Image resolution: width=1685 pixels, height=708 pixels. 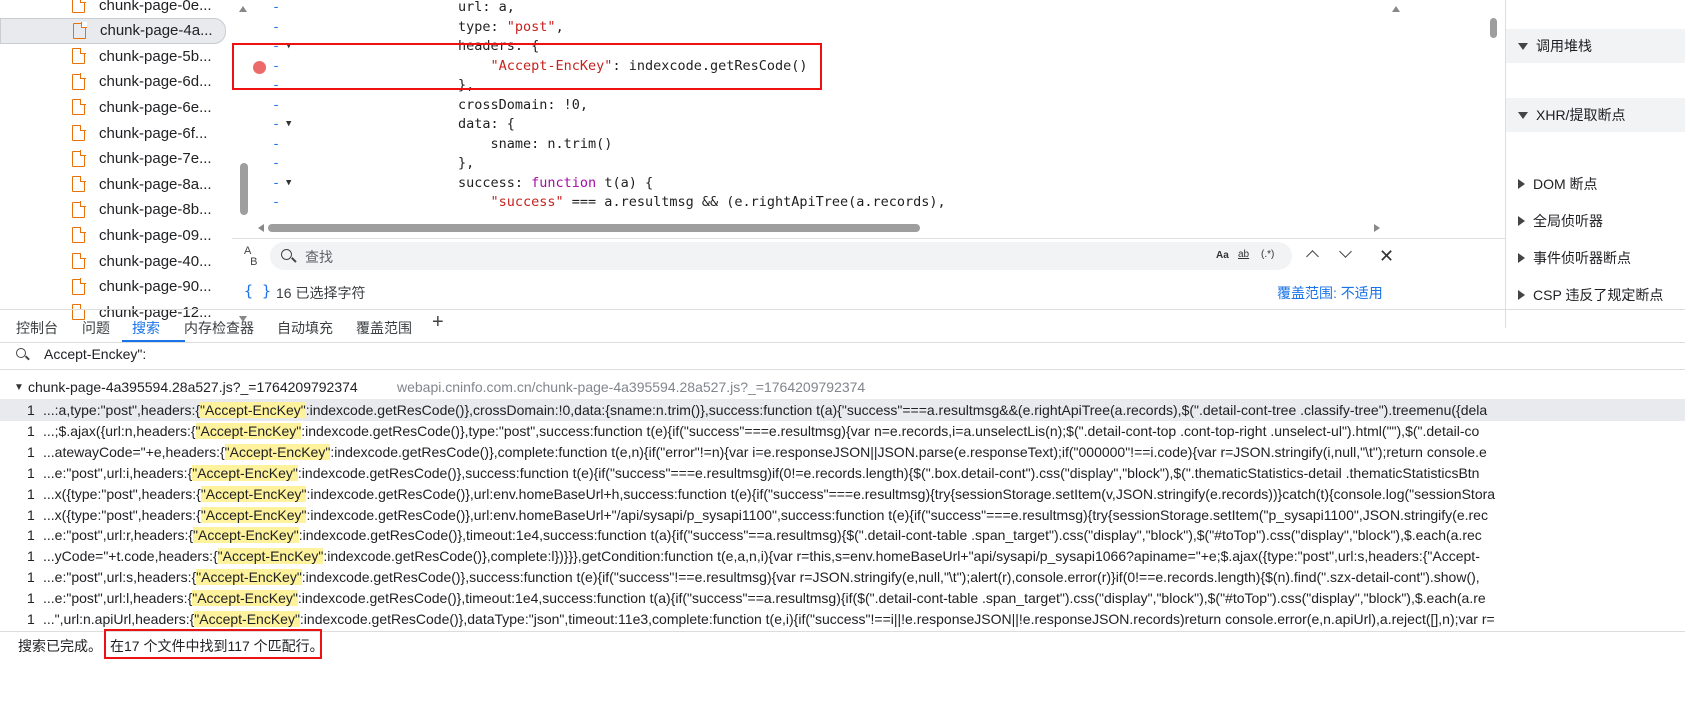 I want to click on find-input-container, so click(x=781, y=256).